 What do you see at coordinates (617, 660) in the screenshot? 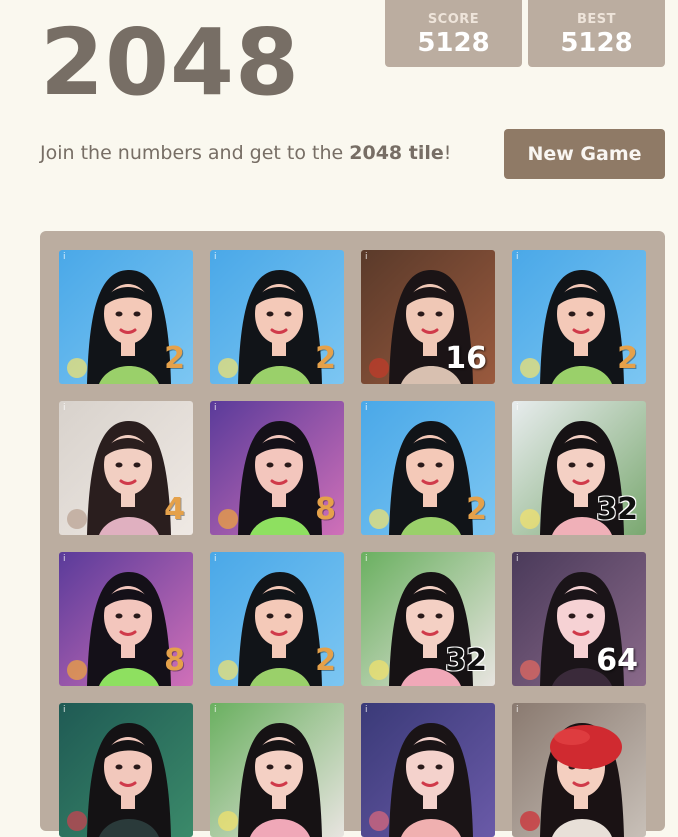
I see `tile-value: 64` at bounding box center [617, 660].